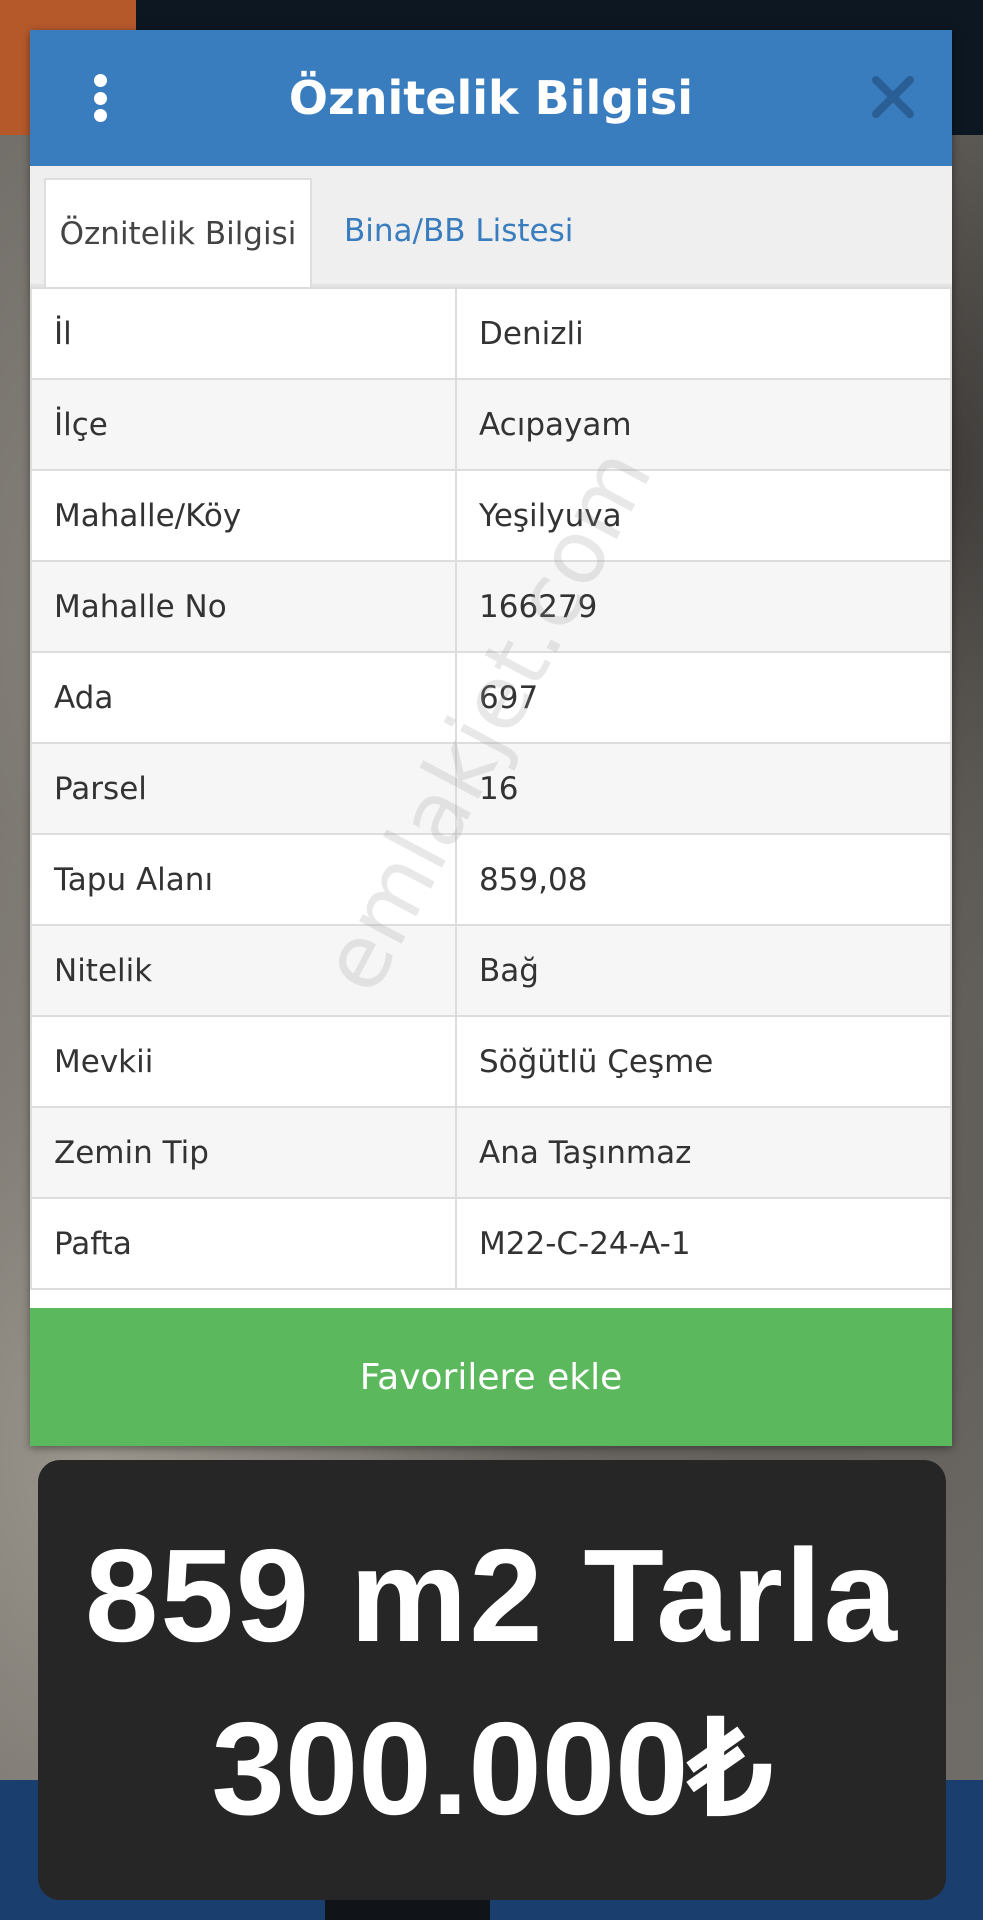 This screenshot has width=983, height=1920. I want to click on table-row: Mevkii Söğütlü Çeşme, so click(491, 1061).